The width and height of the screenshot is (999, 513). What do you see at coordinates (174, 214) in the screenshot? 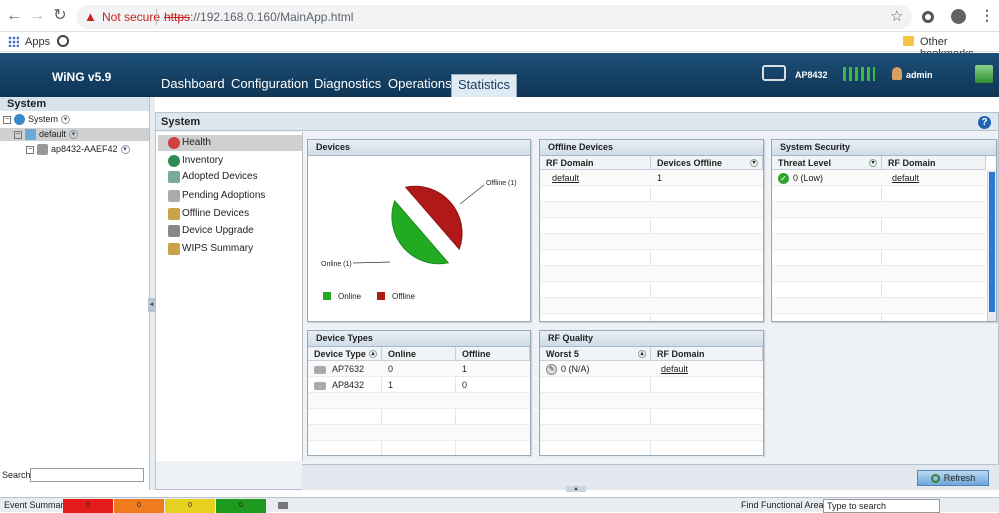
I see `offline-devices-icon` at bounding box center [174, 214].